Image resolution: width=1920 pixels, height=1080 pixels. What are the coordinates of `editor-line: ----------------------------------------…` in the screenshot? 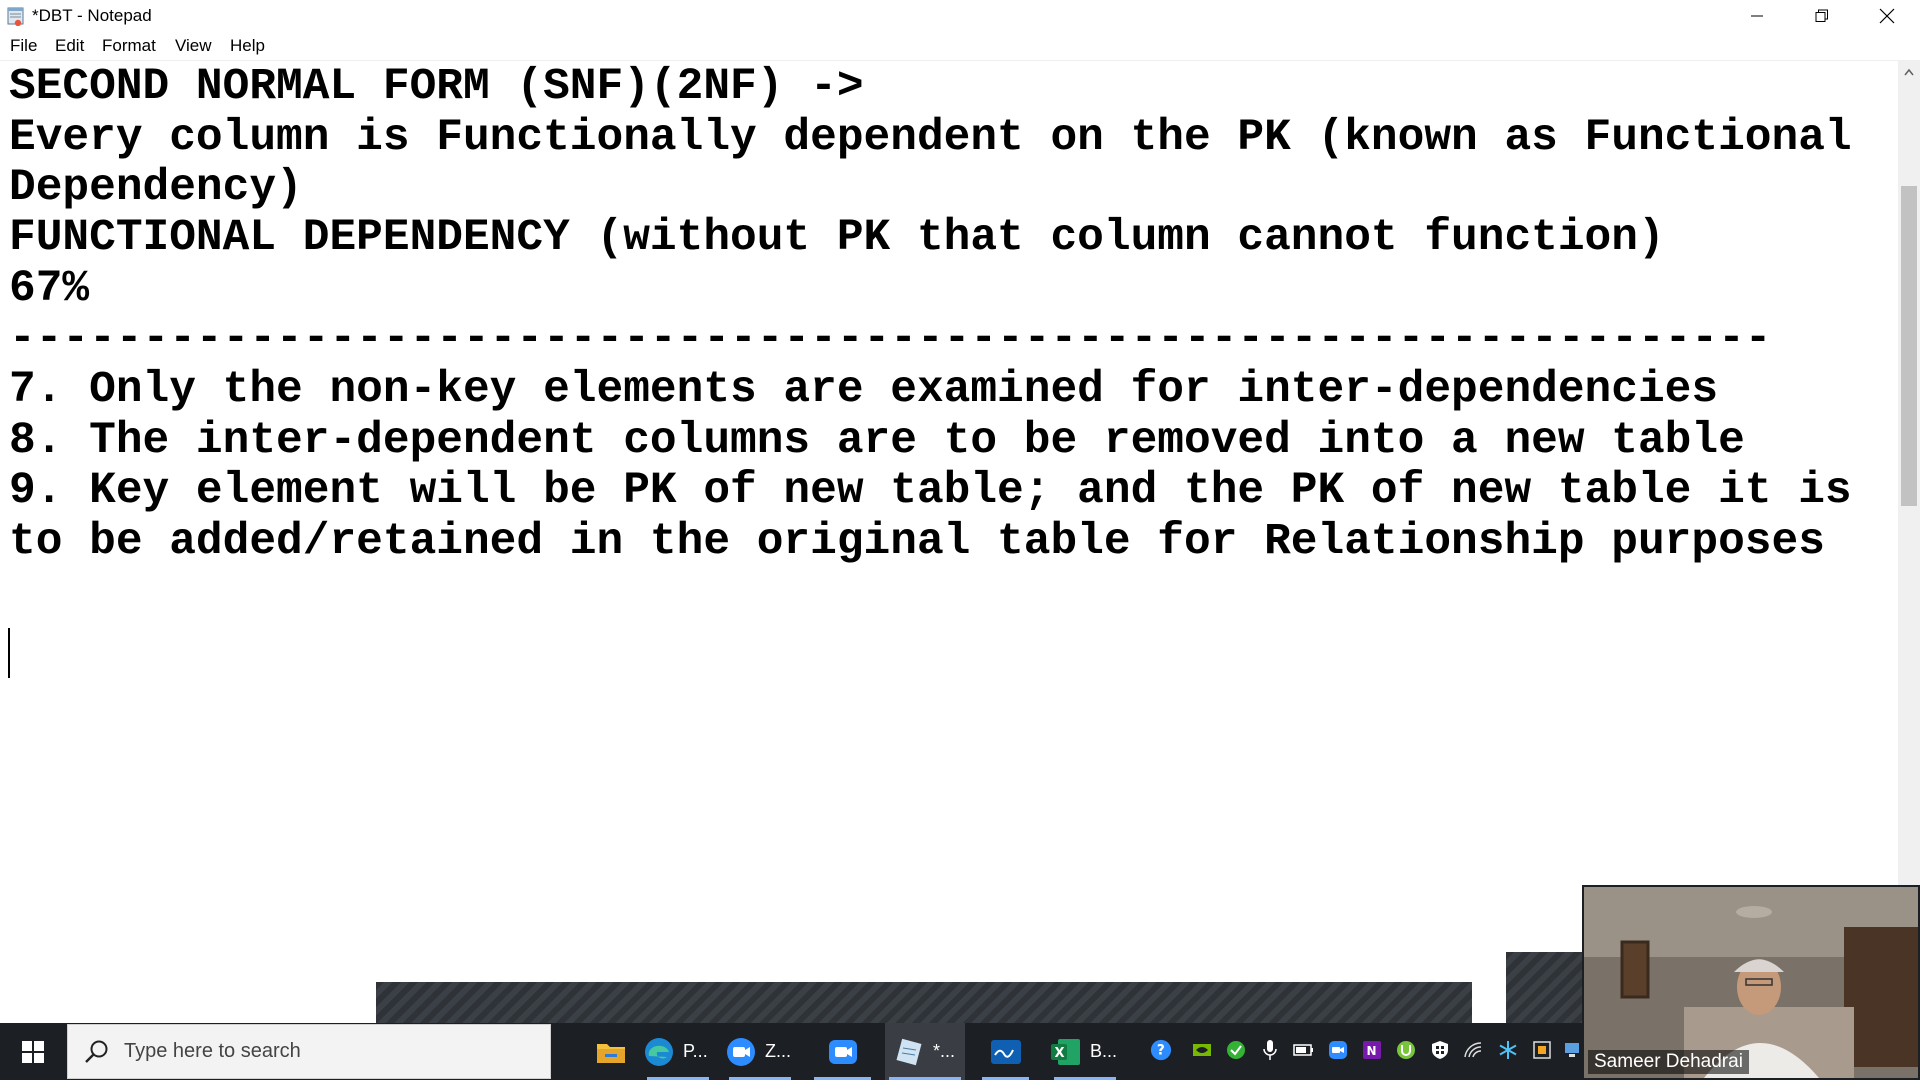 It's located at (890, 339).